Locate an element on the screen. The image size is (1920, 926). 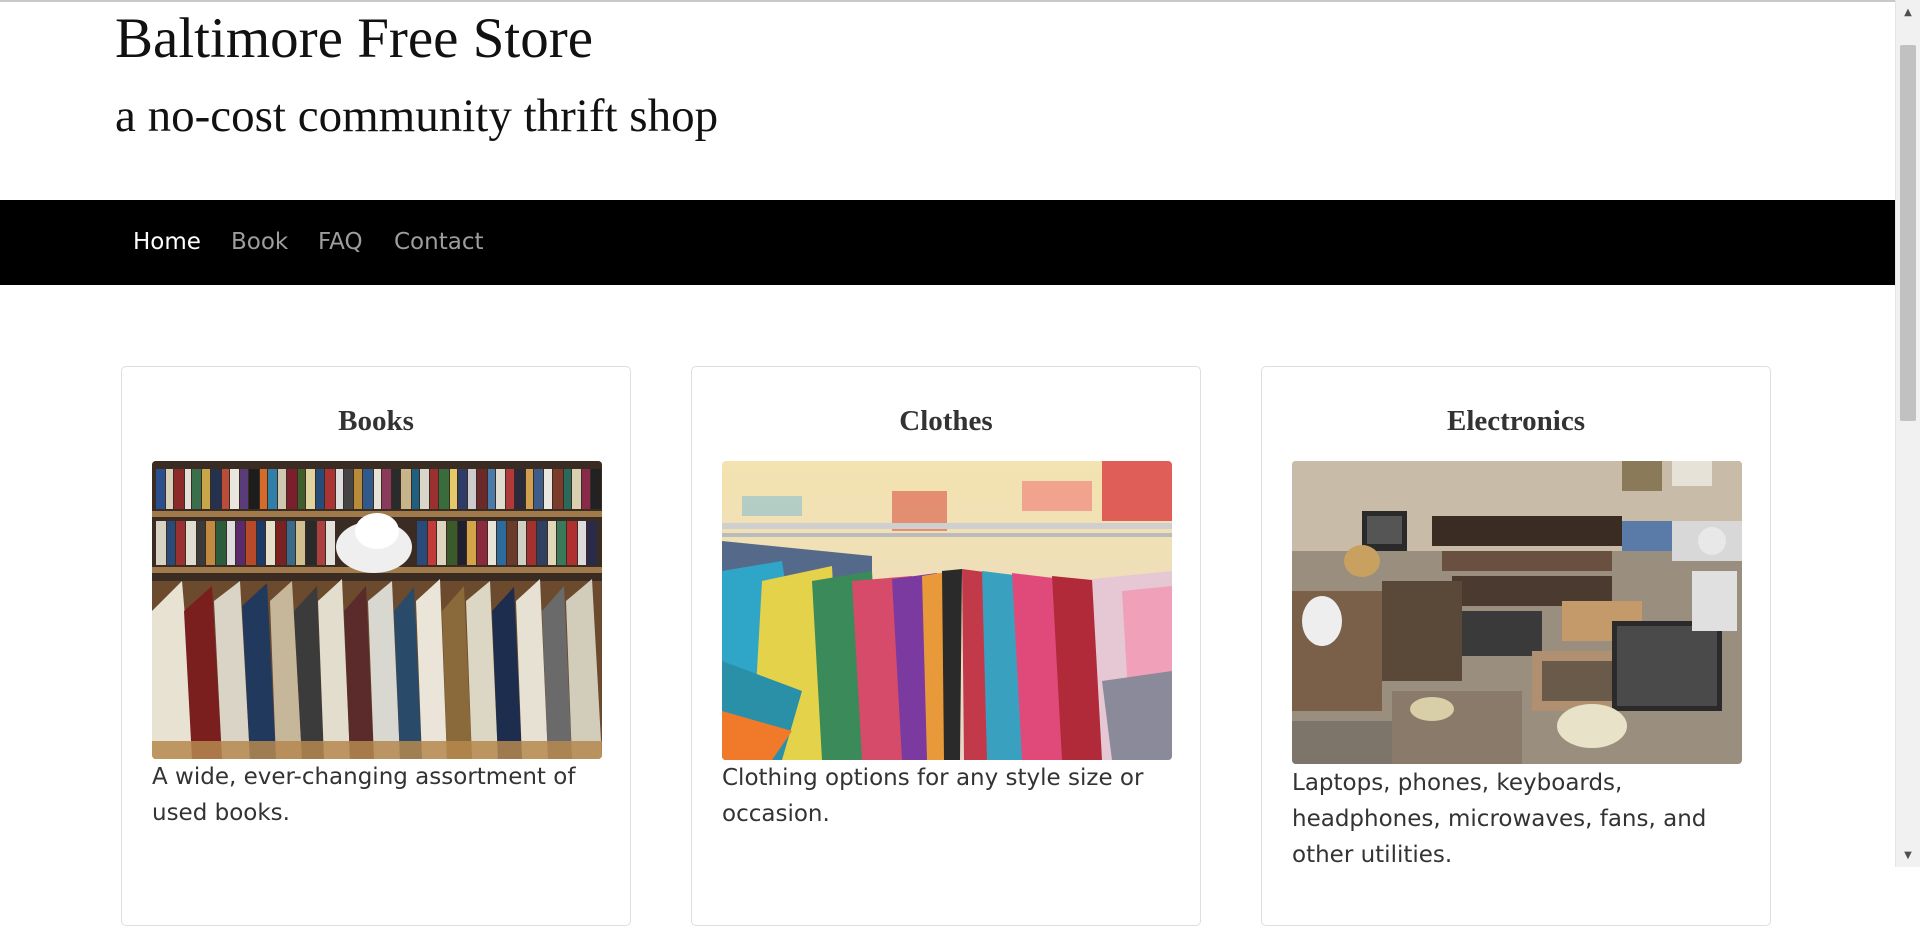
nav-home-link: Home is located at coordinates (167, 242).